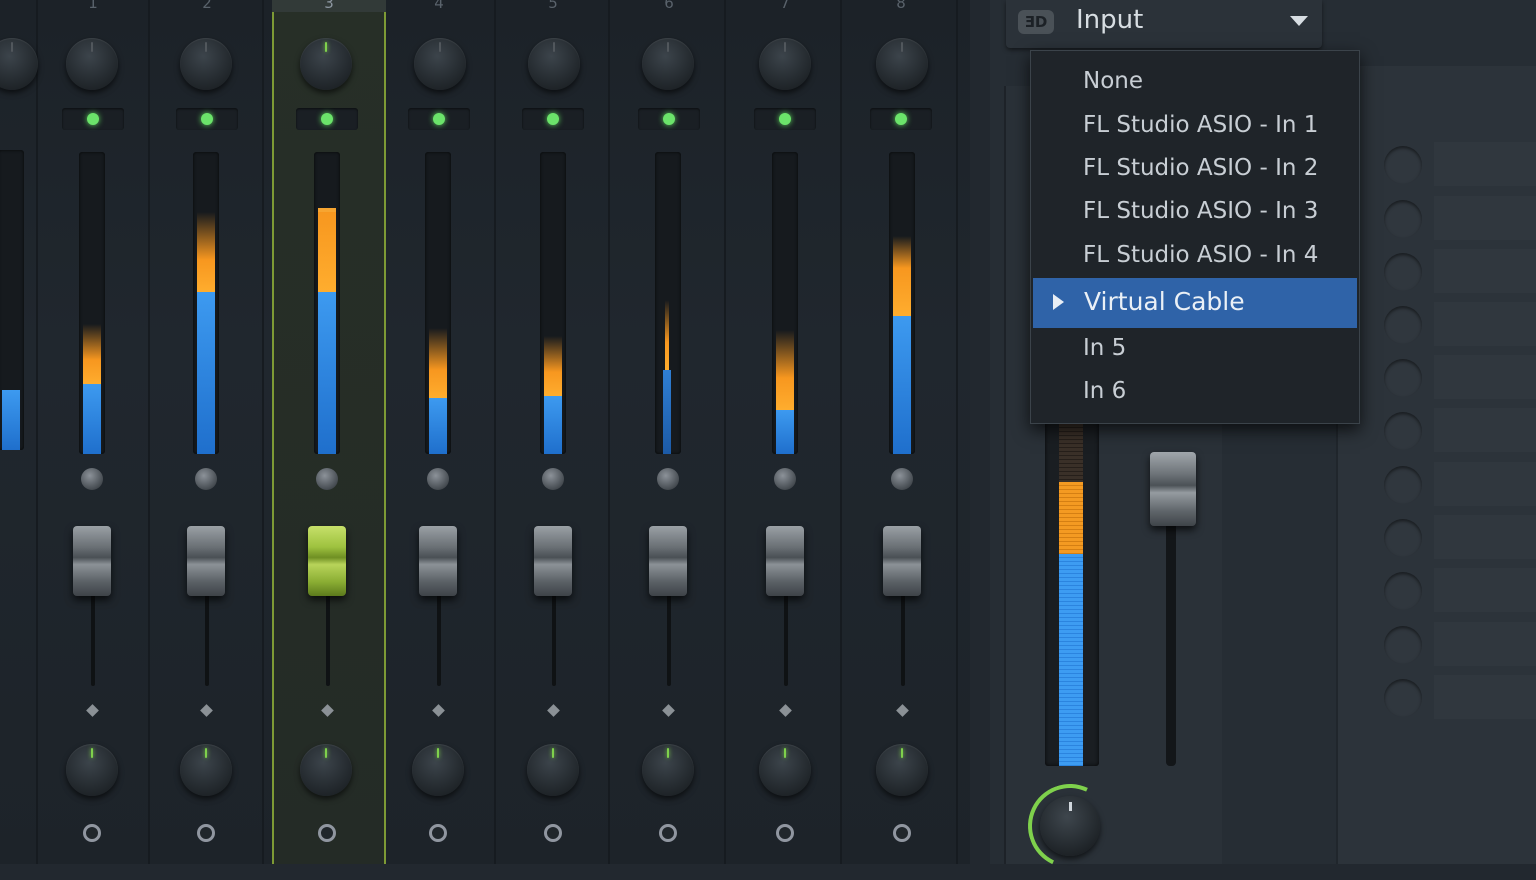 The width and height of the screenshot is (1536, 880). I want to click on mixer-strip-6: 6, so click(669, 432).